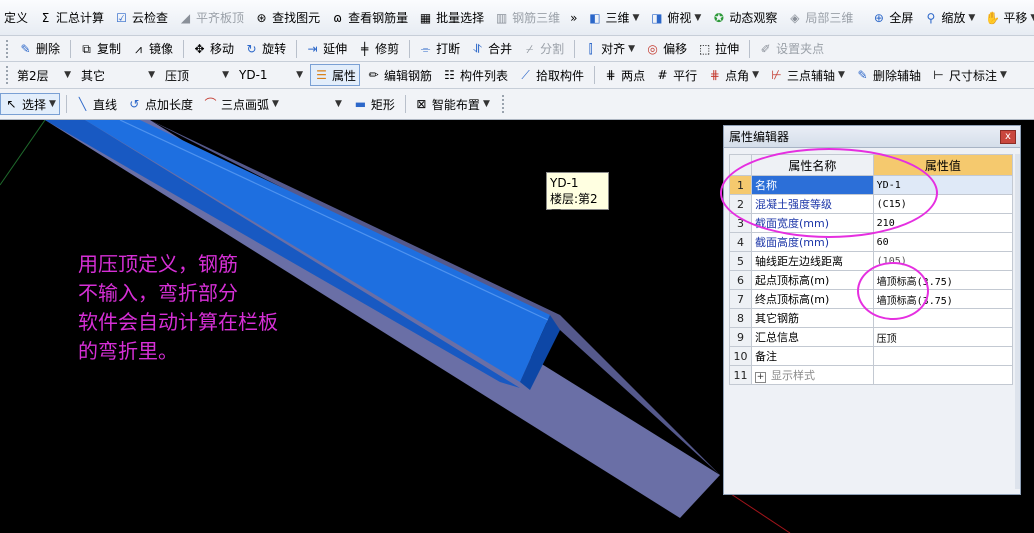 The width and height of the screenshot is (1034, 533). I want to click on floor-select-value: 第2层, so click(33, 75).